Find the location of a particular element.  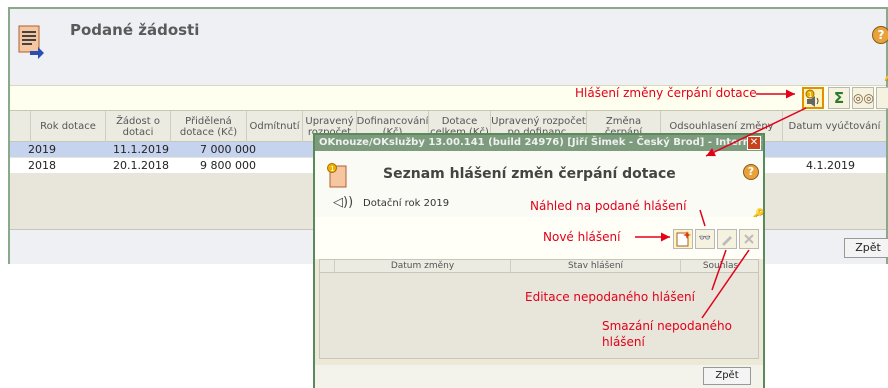

column-header: Stav hlášení is located at coordinates (595, 266).